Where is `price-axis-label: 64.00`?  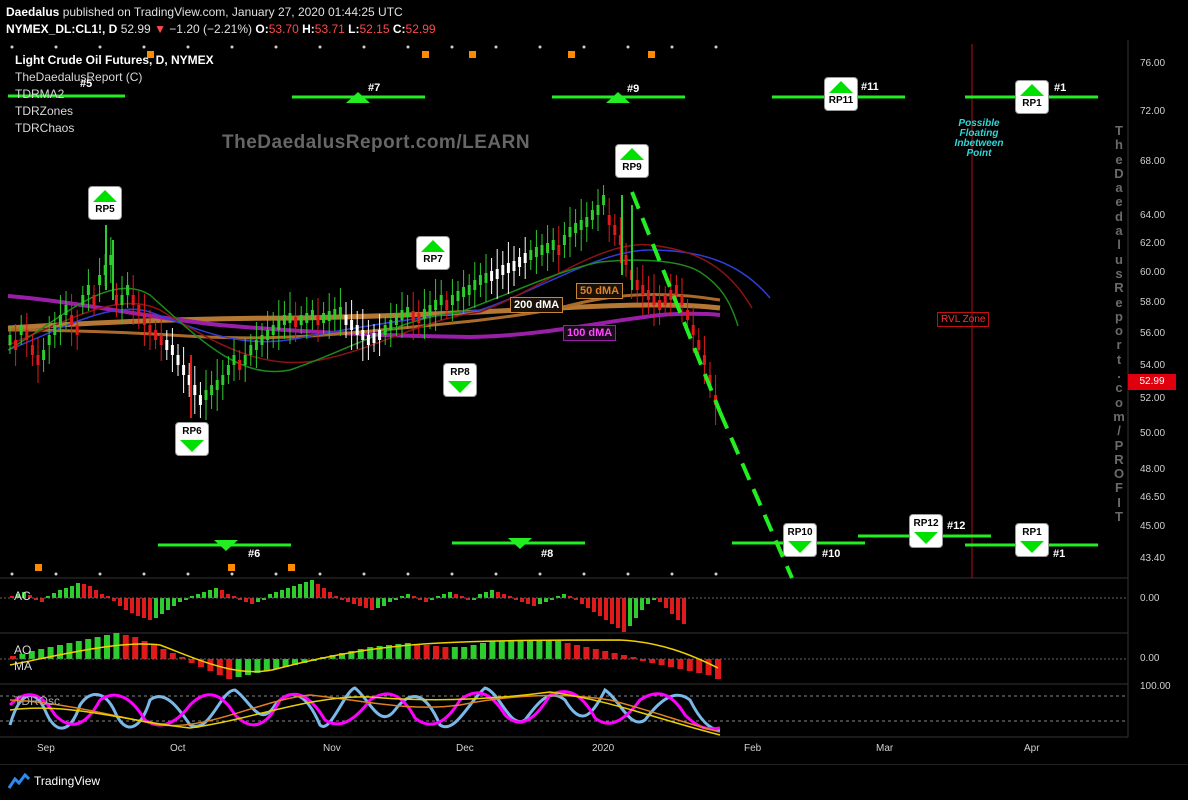
price-axis-label: 64.00 is located at coordinates (1152, 215).